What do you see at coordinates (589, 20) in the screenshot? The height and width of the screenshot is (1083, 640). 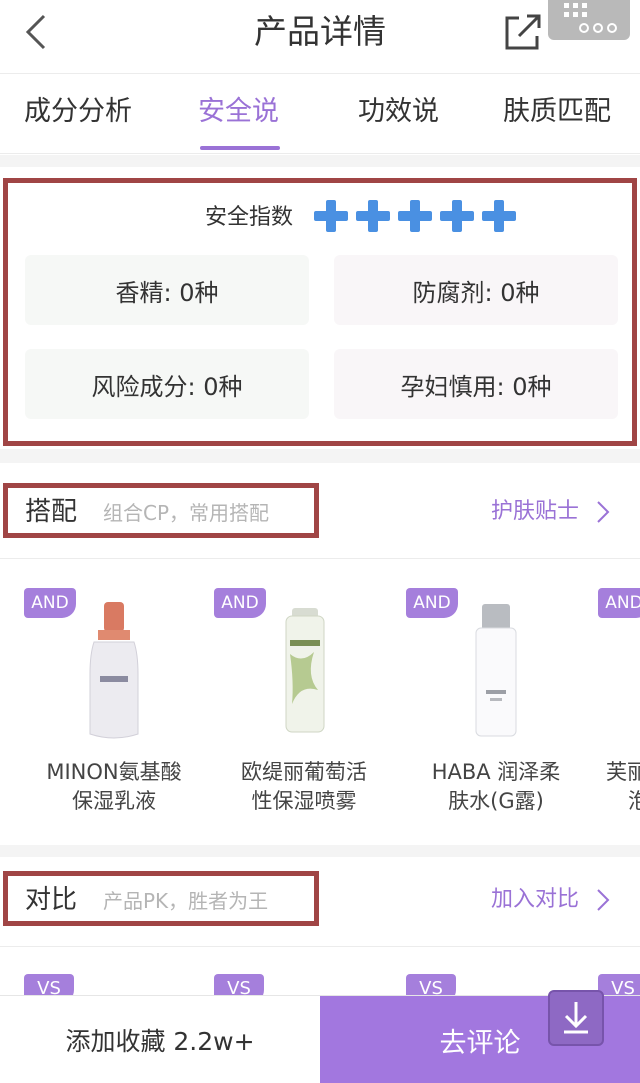 I see `more-icon` at bounding box center [589, 20].